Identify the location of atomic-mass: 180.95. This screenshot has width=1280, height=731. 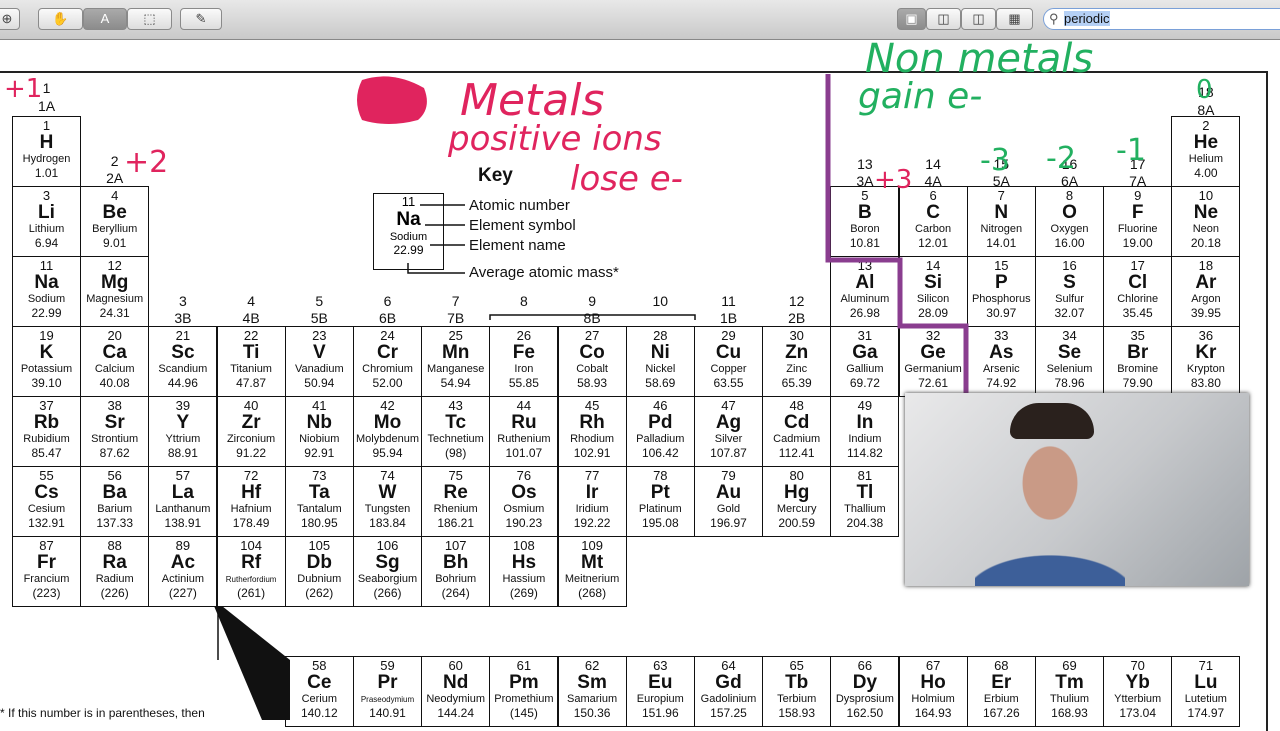
(319, 523).